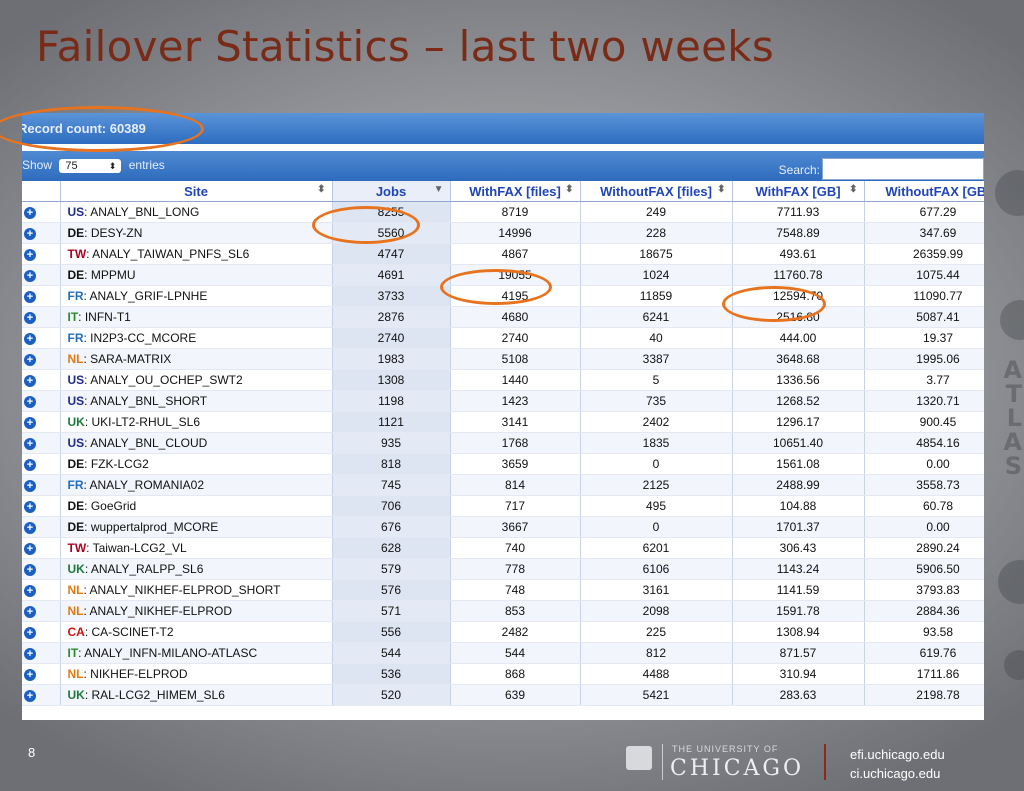 Image resolution: width=1024 pixels, height=791 pixels. I want to click on jobs-cell: 818, so click(391, 464).